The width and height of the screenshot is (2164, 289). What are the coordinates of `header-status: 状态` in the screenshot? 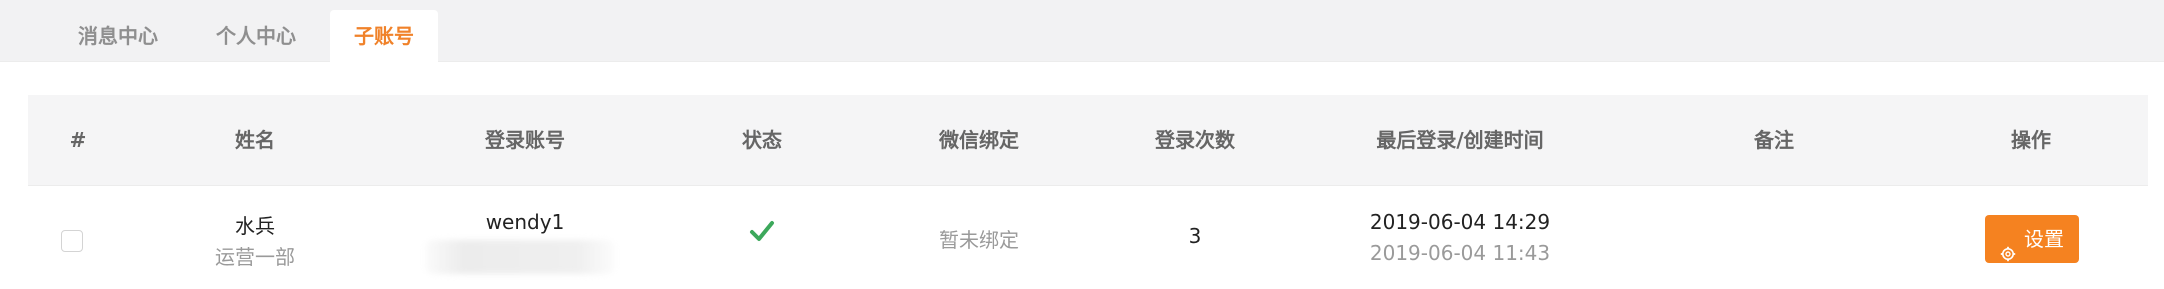 It's located at (762, 140).